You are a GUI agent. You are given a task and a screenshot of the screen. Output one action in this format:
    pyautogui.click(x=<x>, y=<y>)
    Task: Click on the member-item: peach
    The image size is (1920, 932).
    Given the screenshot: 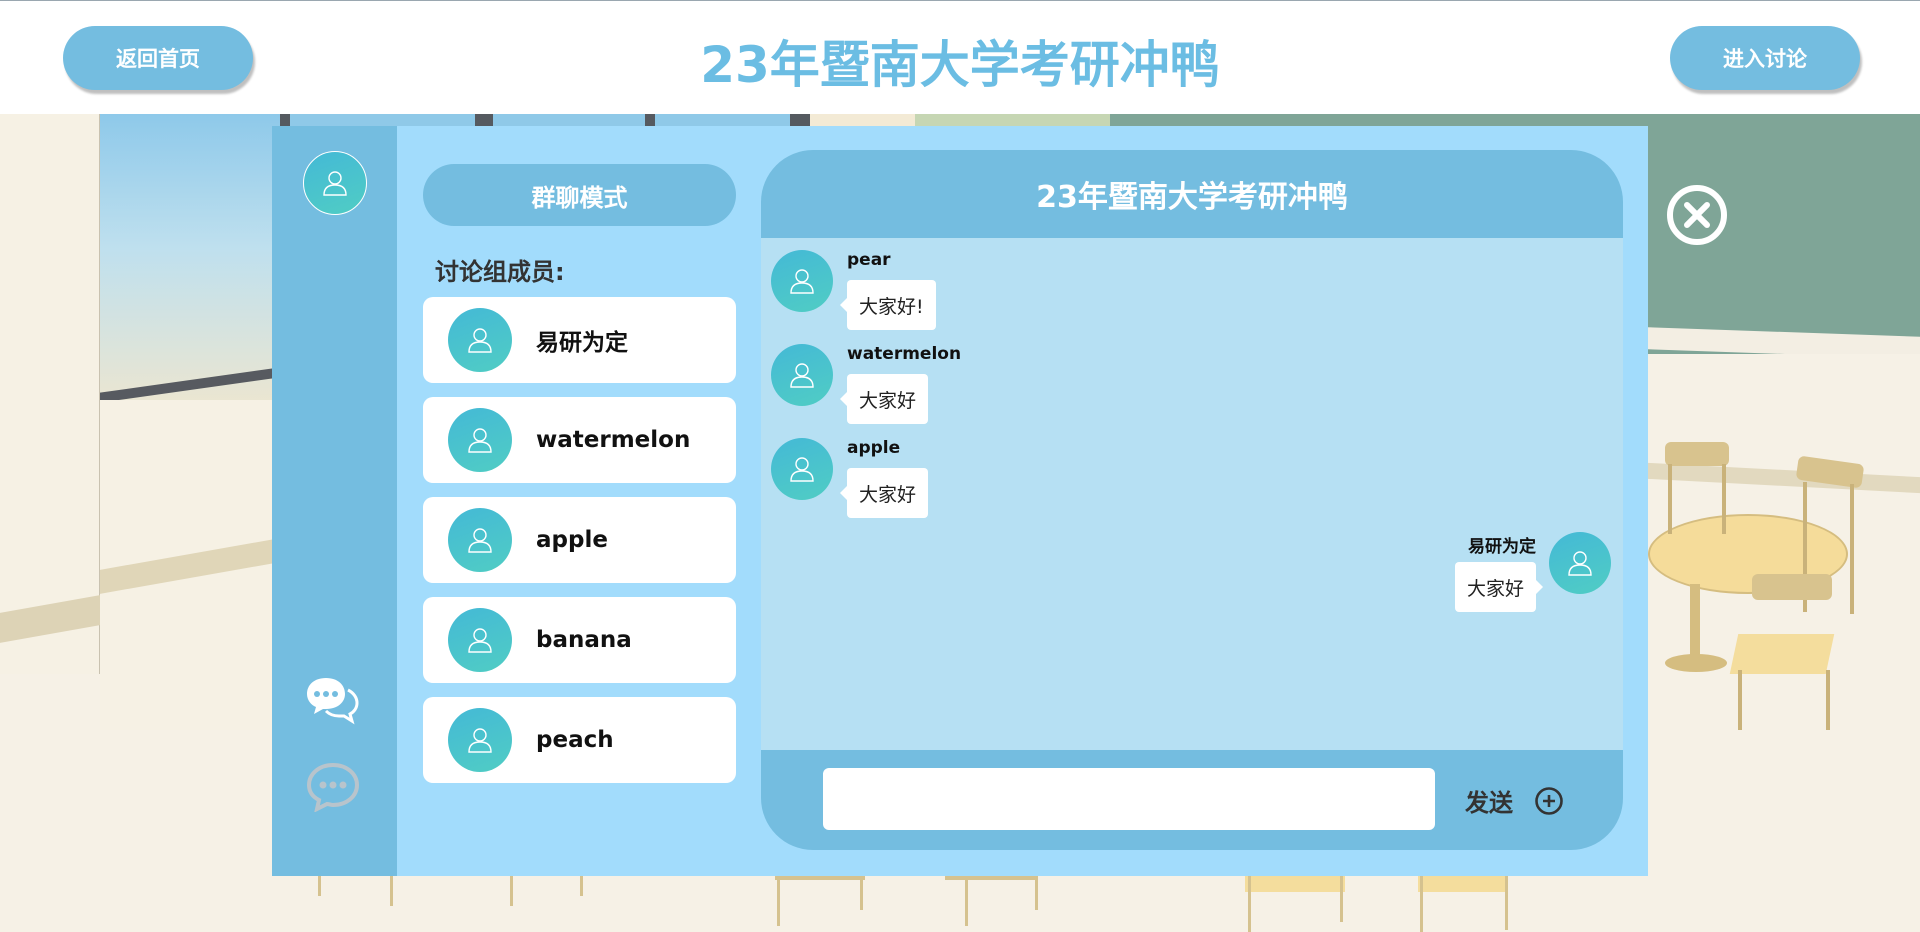 What is the action you would take?
    pyautogui.click(x=579, y=740)
    